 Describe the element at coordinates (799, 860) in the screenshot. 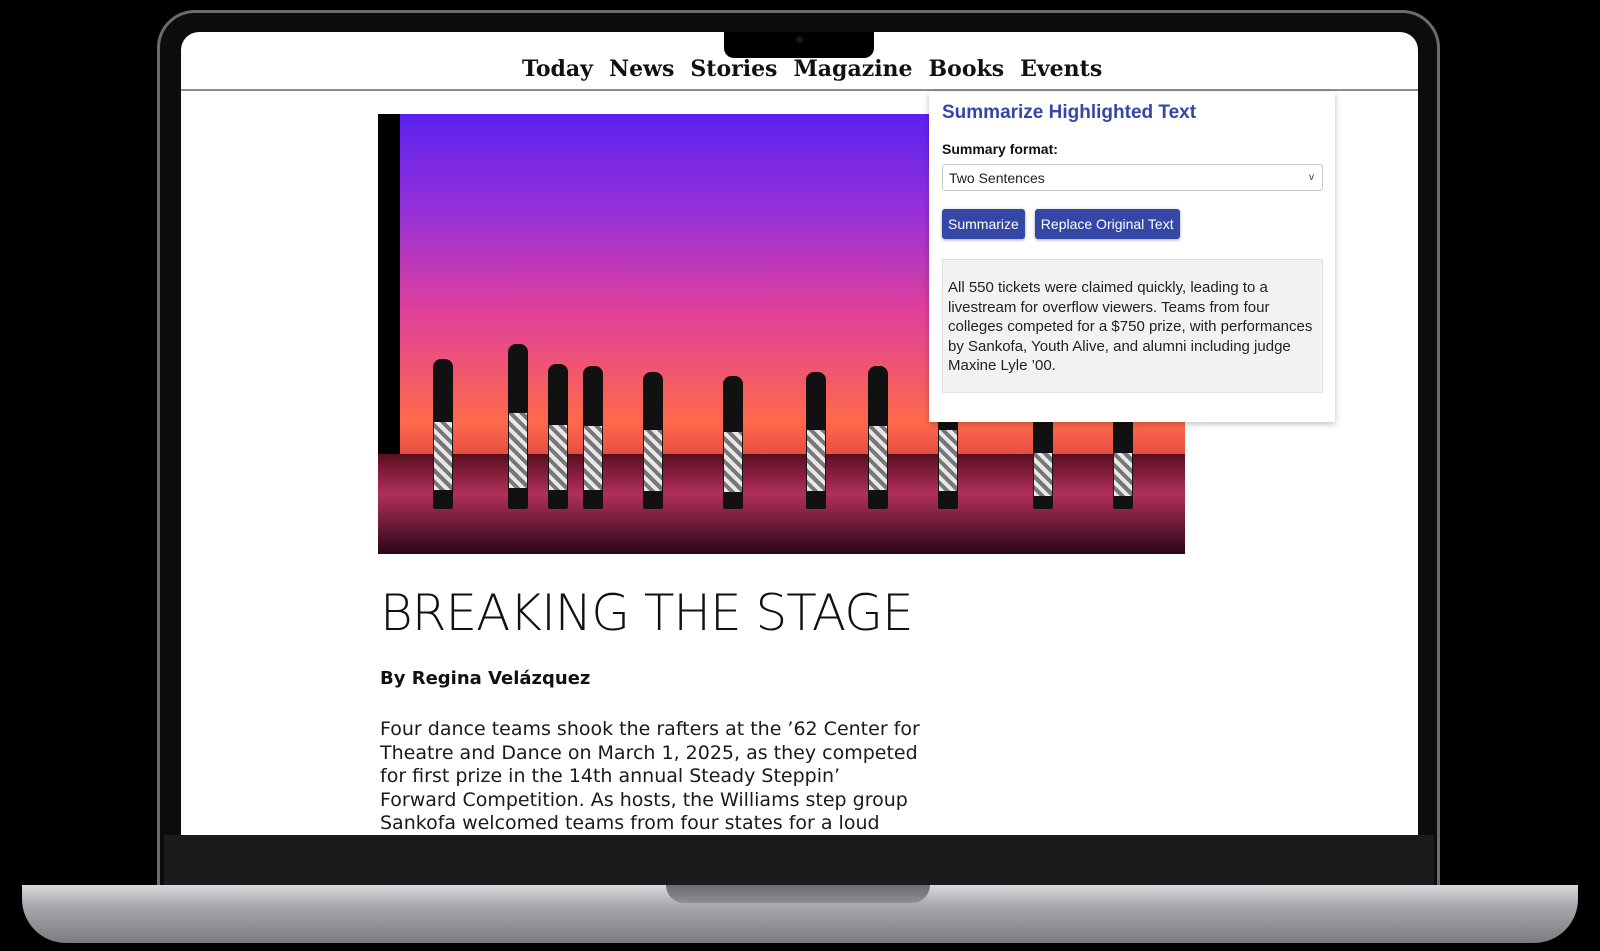

I see `laptop-bottom-bezel` at that location.